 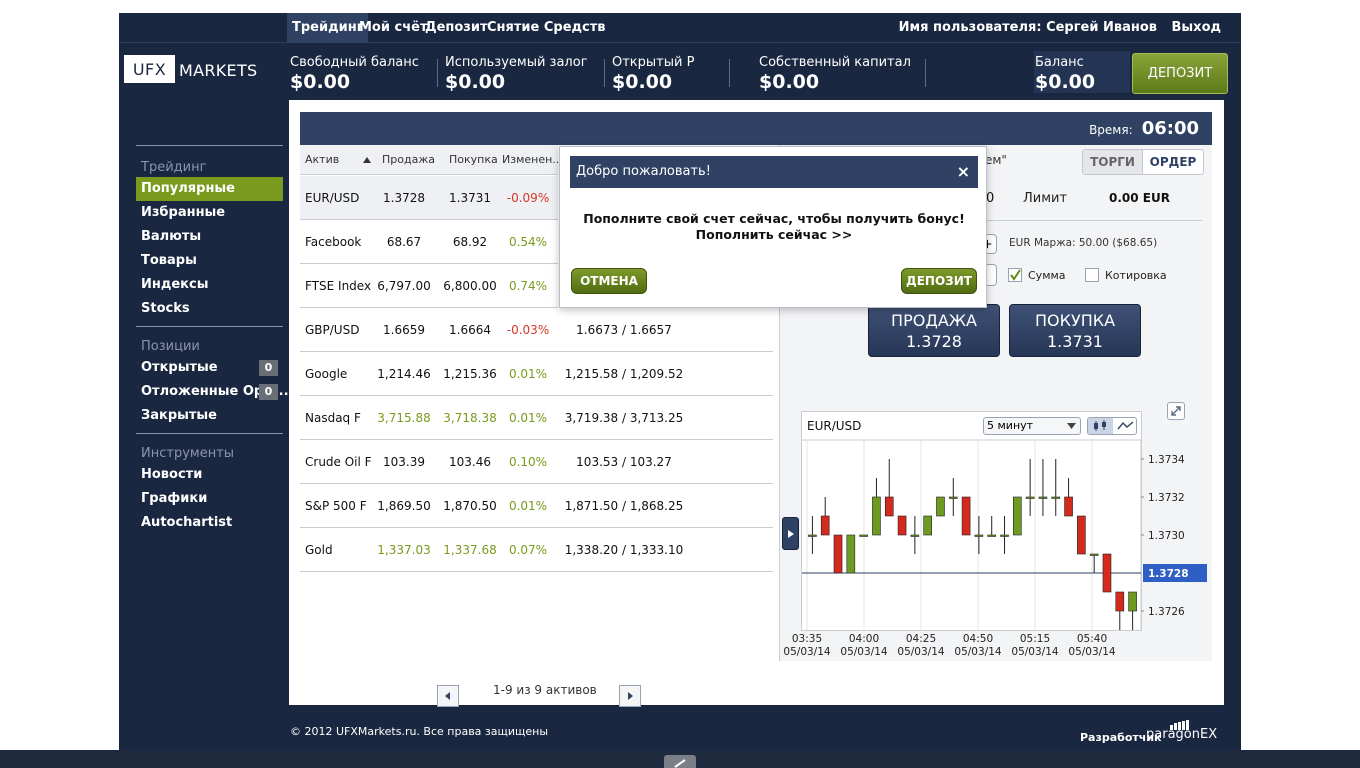 I want to click on x-tick-time: 05:40, so click(x=1092, y=639).